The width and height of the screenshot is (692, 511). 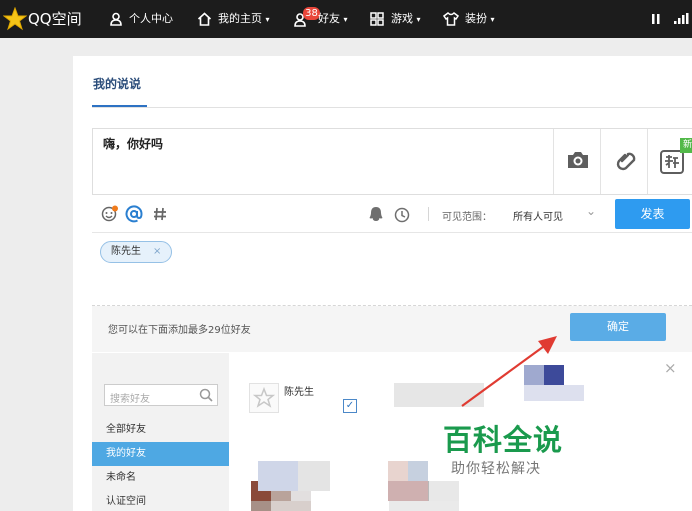 I want to click on nav-personal-center: 个人中心, so click(x=151, y=19).